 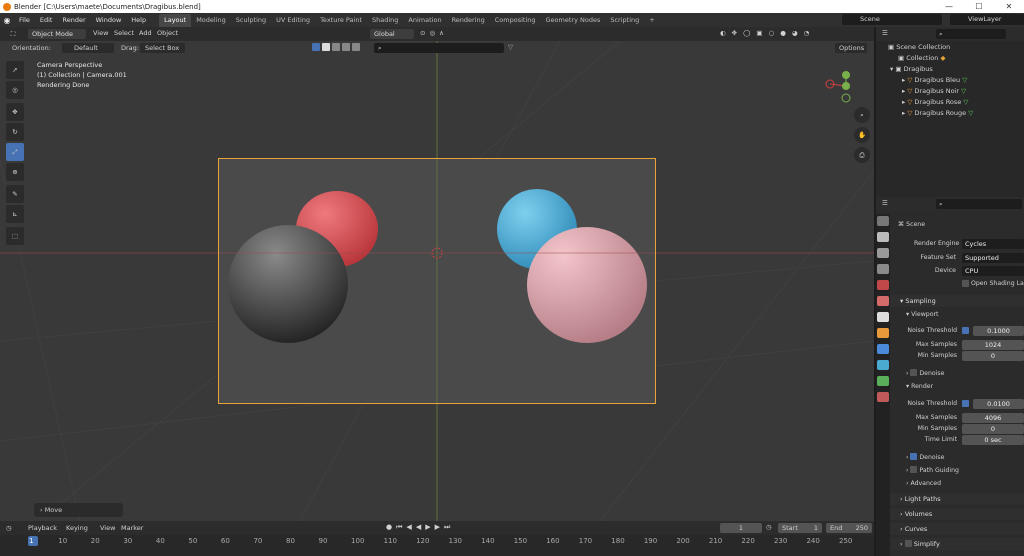 What do you see at coordinates (427, 527) in the screenshot?
I see `play-icon: ▶` at bounding box center [427, 527].